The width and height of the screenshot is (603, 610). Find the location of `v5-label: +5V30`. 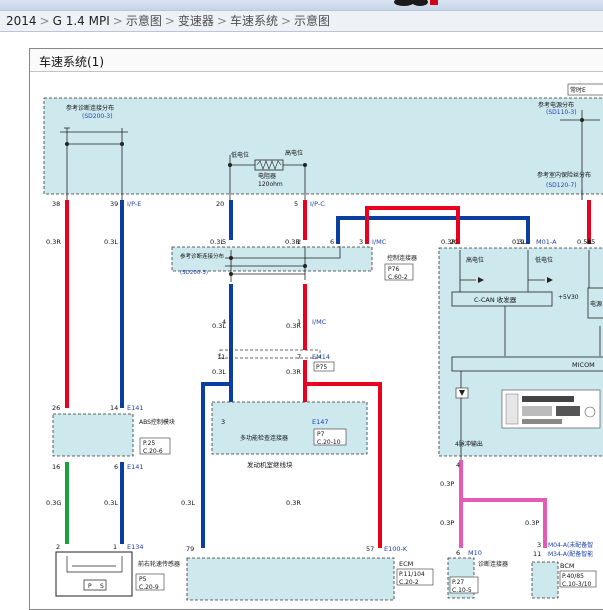

v5-label: +5V30 is located at coordinates (568, 297).